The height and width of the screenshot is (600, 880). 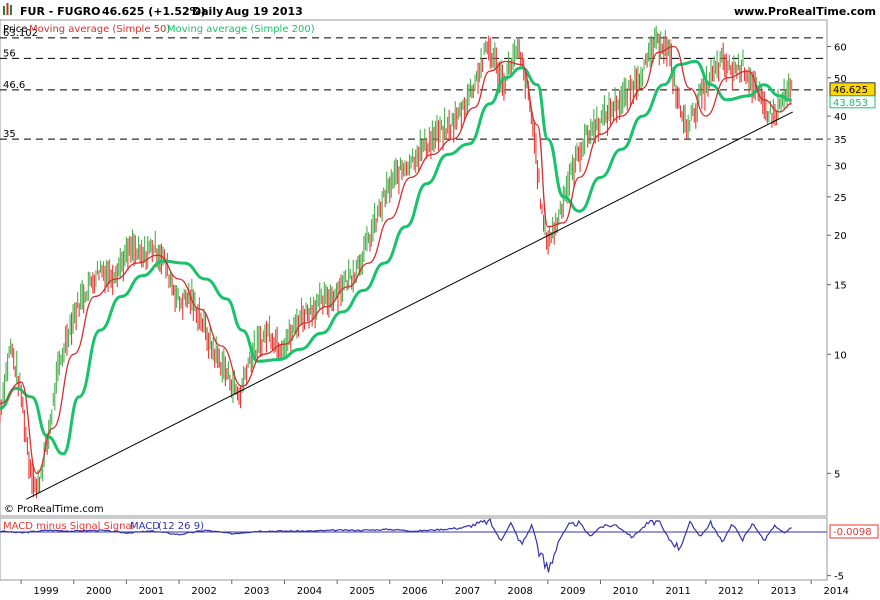 What do you see at coordinates (840, 198) in the screenshot?
I see `y-tick-label: 25` at bounding box center [840, 198].